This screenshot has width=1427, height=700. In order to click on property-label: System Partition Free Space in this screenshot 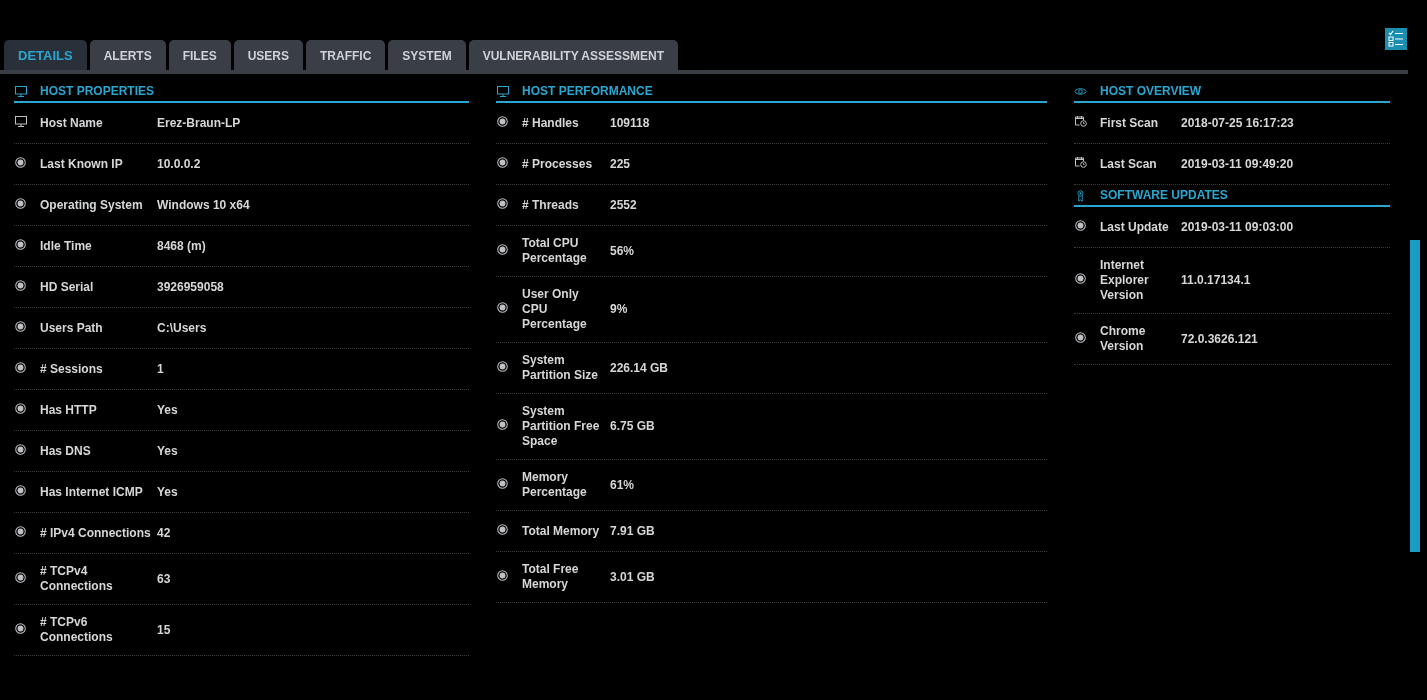, I will do `click(561, 426)`.